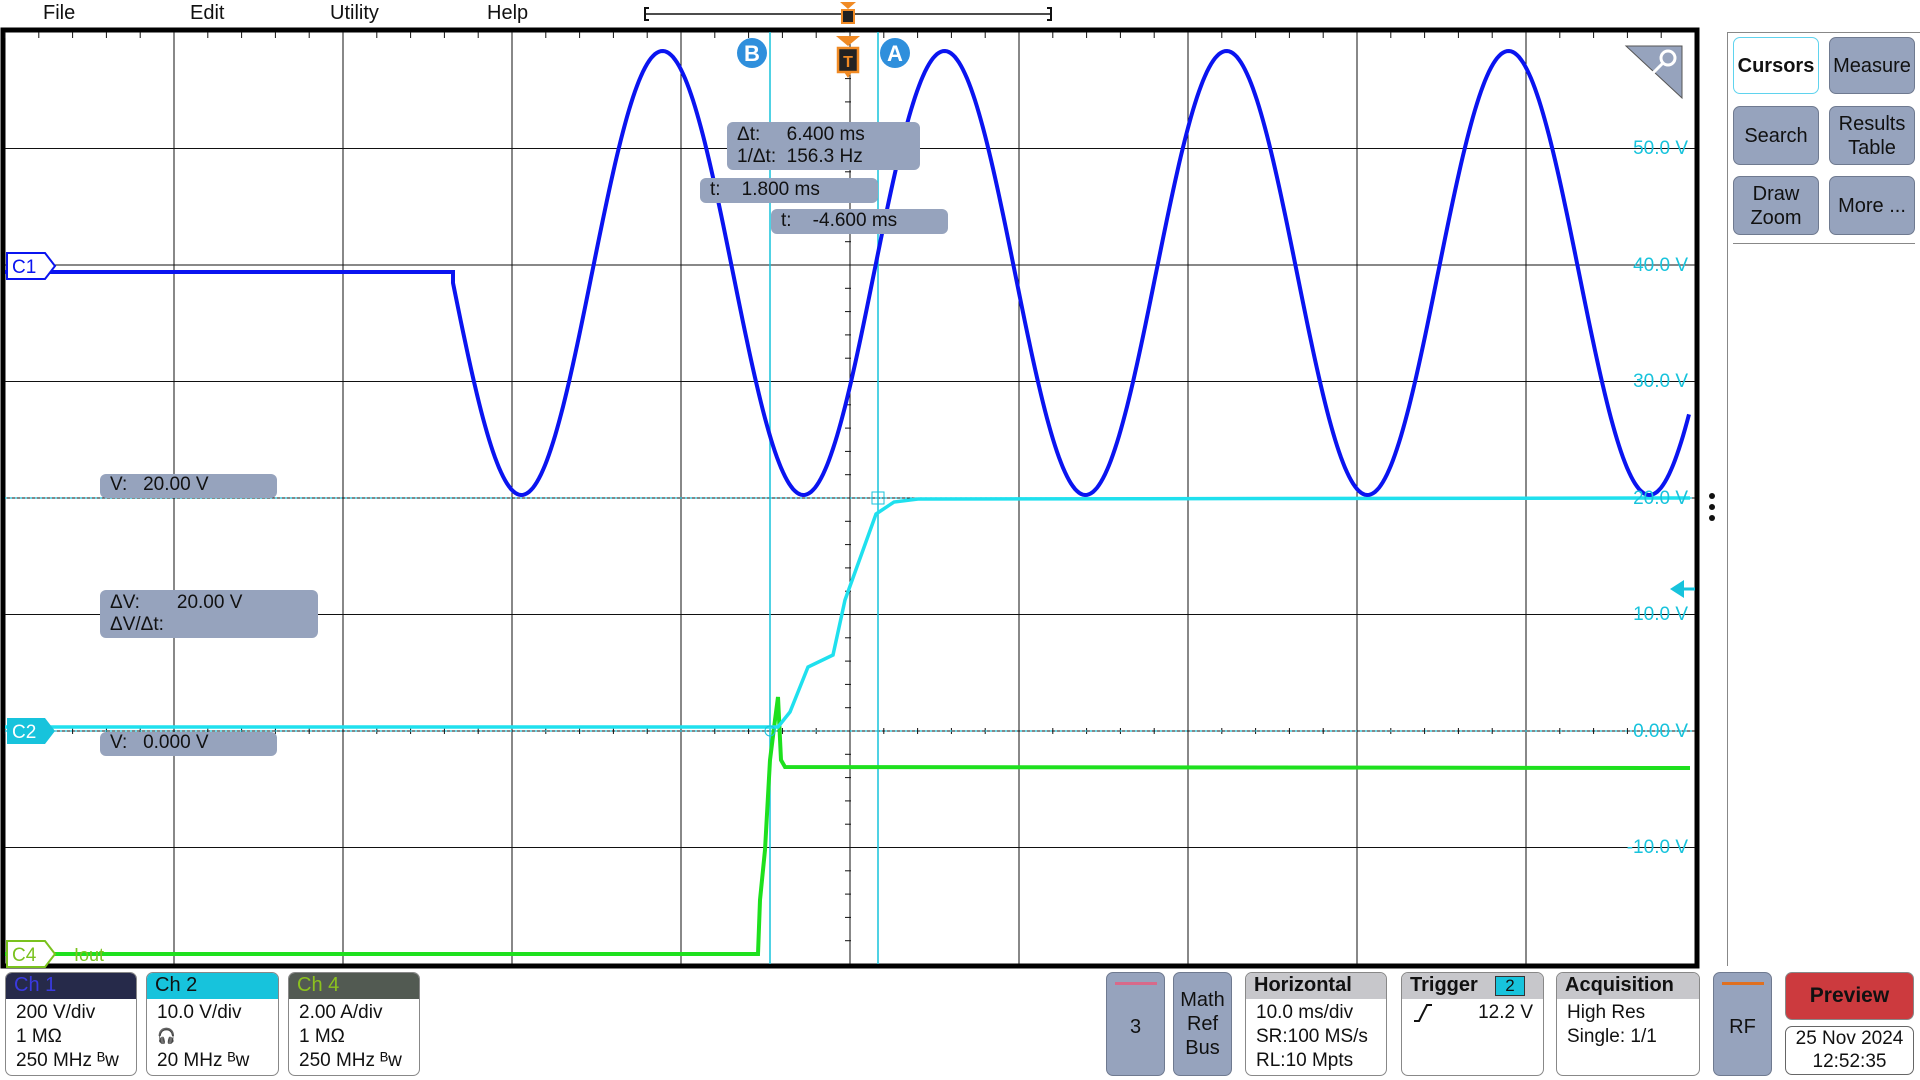 The width and height of the screenshot is (1920, 1080). What do you see at coordinates (56, 1012) in the screenshot?
I see `ch1-scale: 200 V/div` at bounding box center [56, 1012].